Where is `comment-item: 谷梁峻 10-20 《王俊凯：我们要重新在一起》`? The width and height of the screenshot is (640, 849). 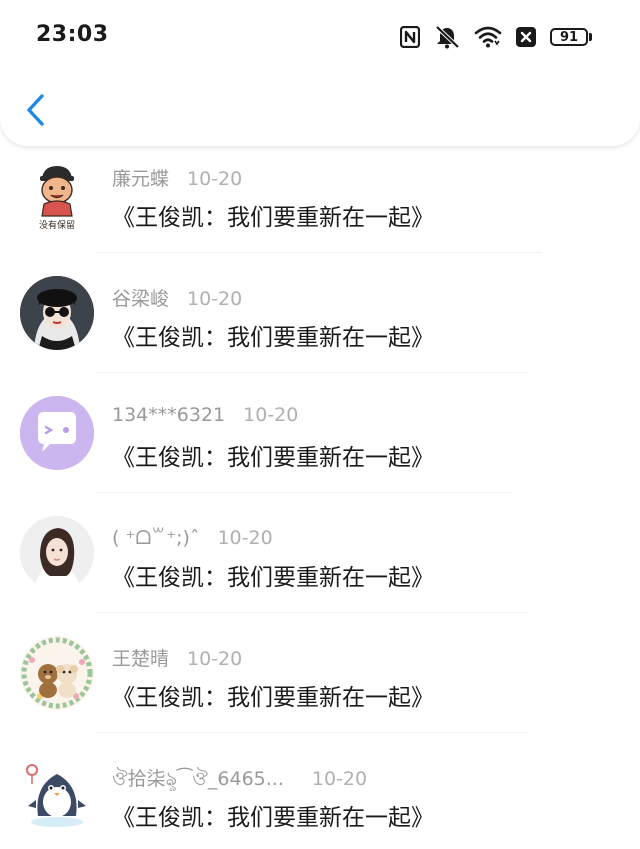
comment-item: 谷梁峻 10-20 《王俊凯：我们要重新在一起》 is located at coordinates (320, 326).